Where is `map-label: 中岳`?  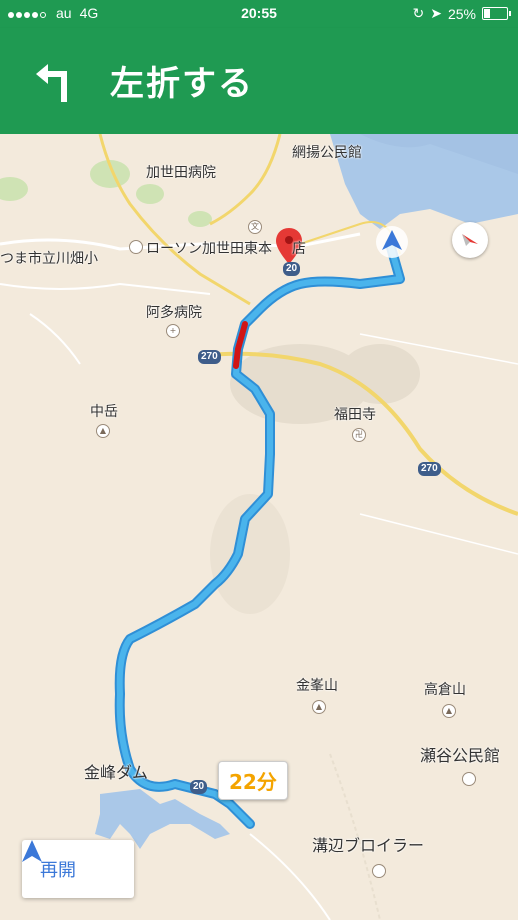
map-label: 中岳 is located at coordinates (104, 412).